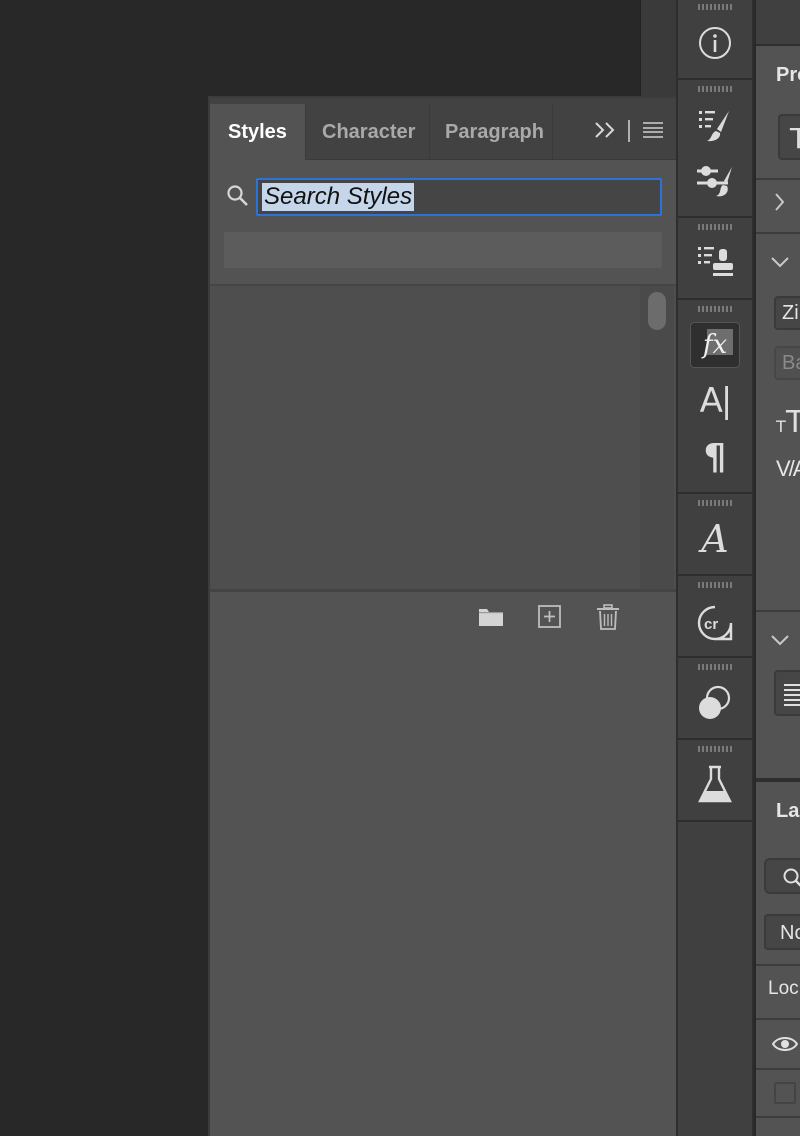 This screenshot has width=800, height=1136. What do you see at coordinates (782, 876) in the screenshot?
I see `layer-filter-field` at bounding box center [782, 876].